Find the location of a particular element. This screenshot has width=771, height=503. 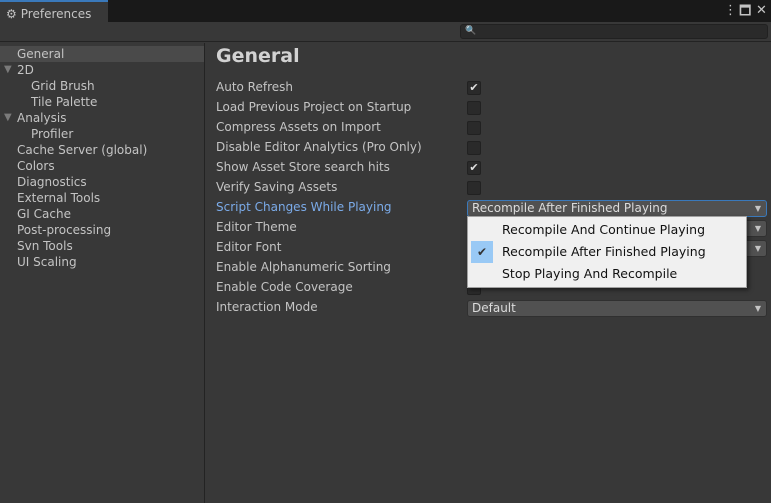

maximize-icon: 🗖 is located at coordinates (745, 13).